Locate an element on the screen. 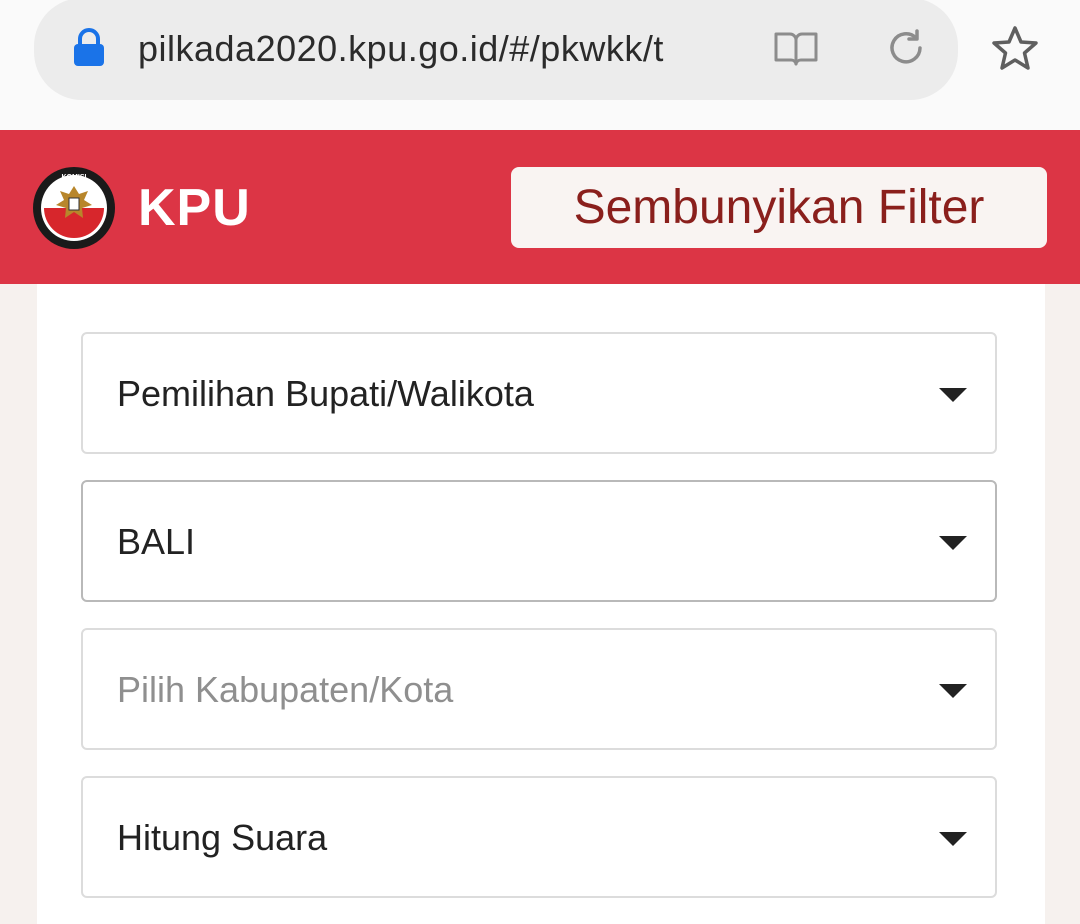 The width and height of the screenshot is (1080, 924). regency-placeholder: Pilih Kabupaten/Kota is located at coordinates (285, 689).